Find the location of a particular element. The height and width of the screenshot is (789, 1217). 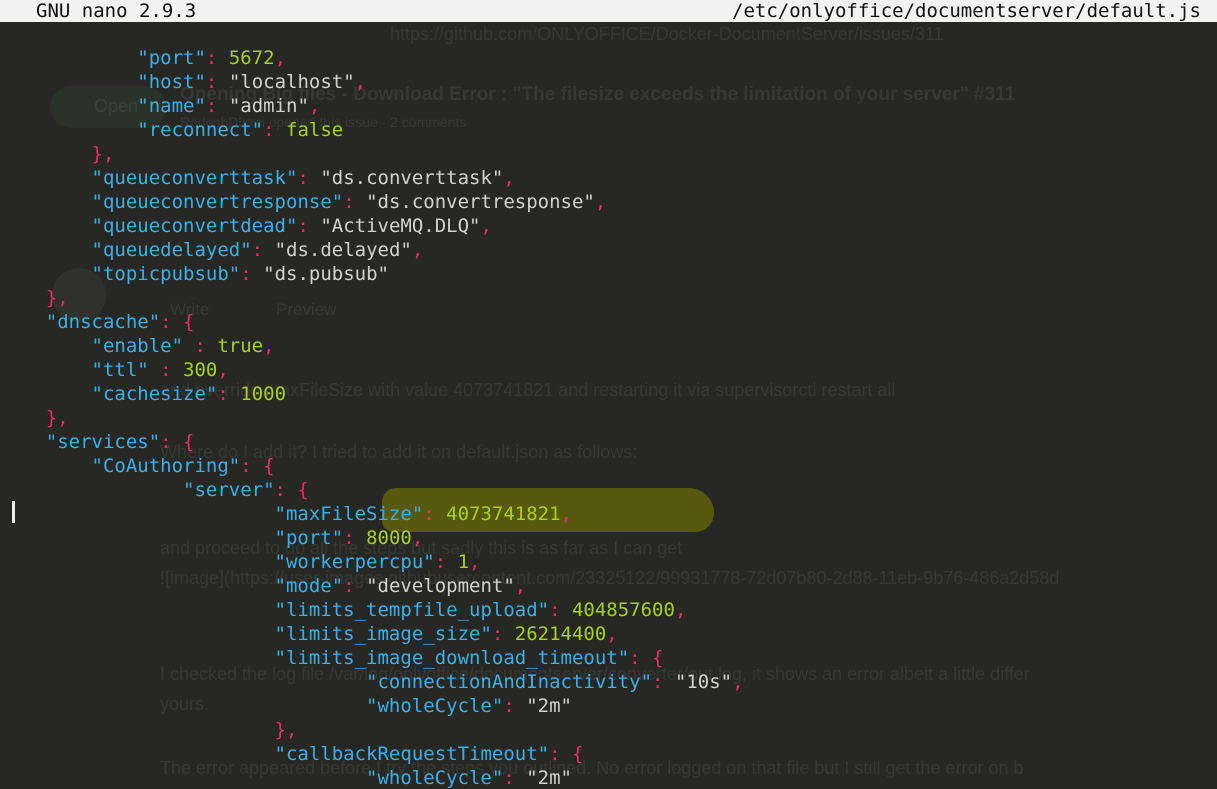

code-token: "name" is located at coordinates (171, 106).